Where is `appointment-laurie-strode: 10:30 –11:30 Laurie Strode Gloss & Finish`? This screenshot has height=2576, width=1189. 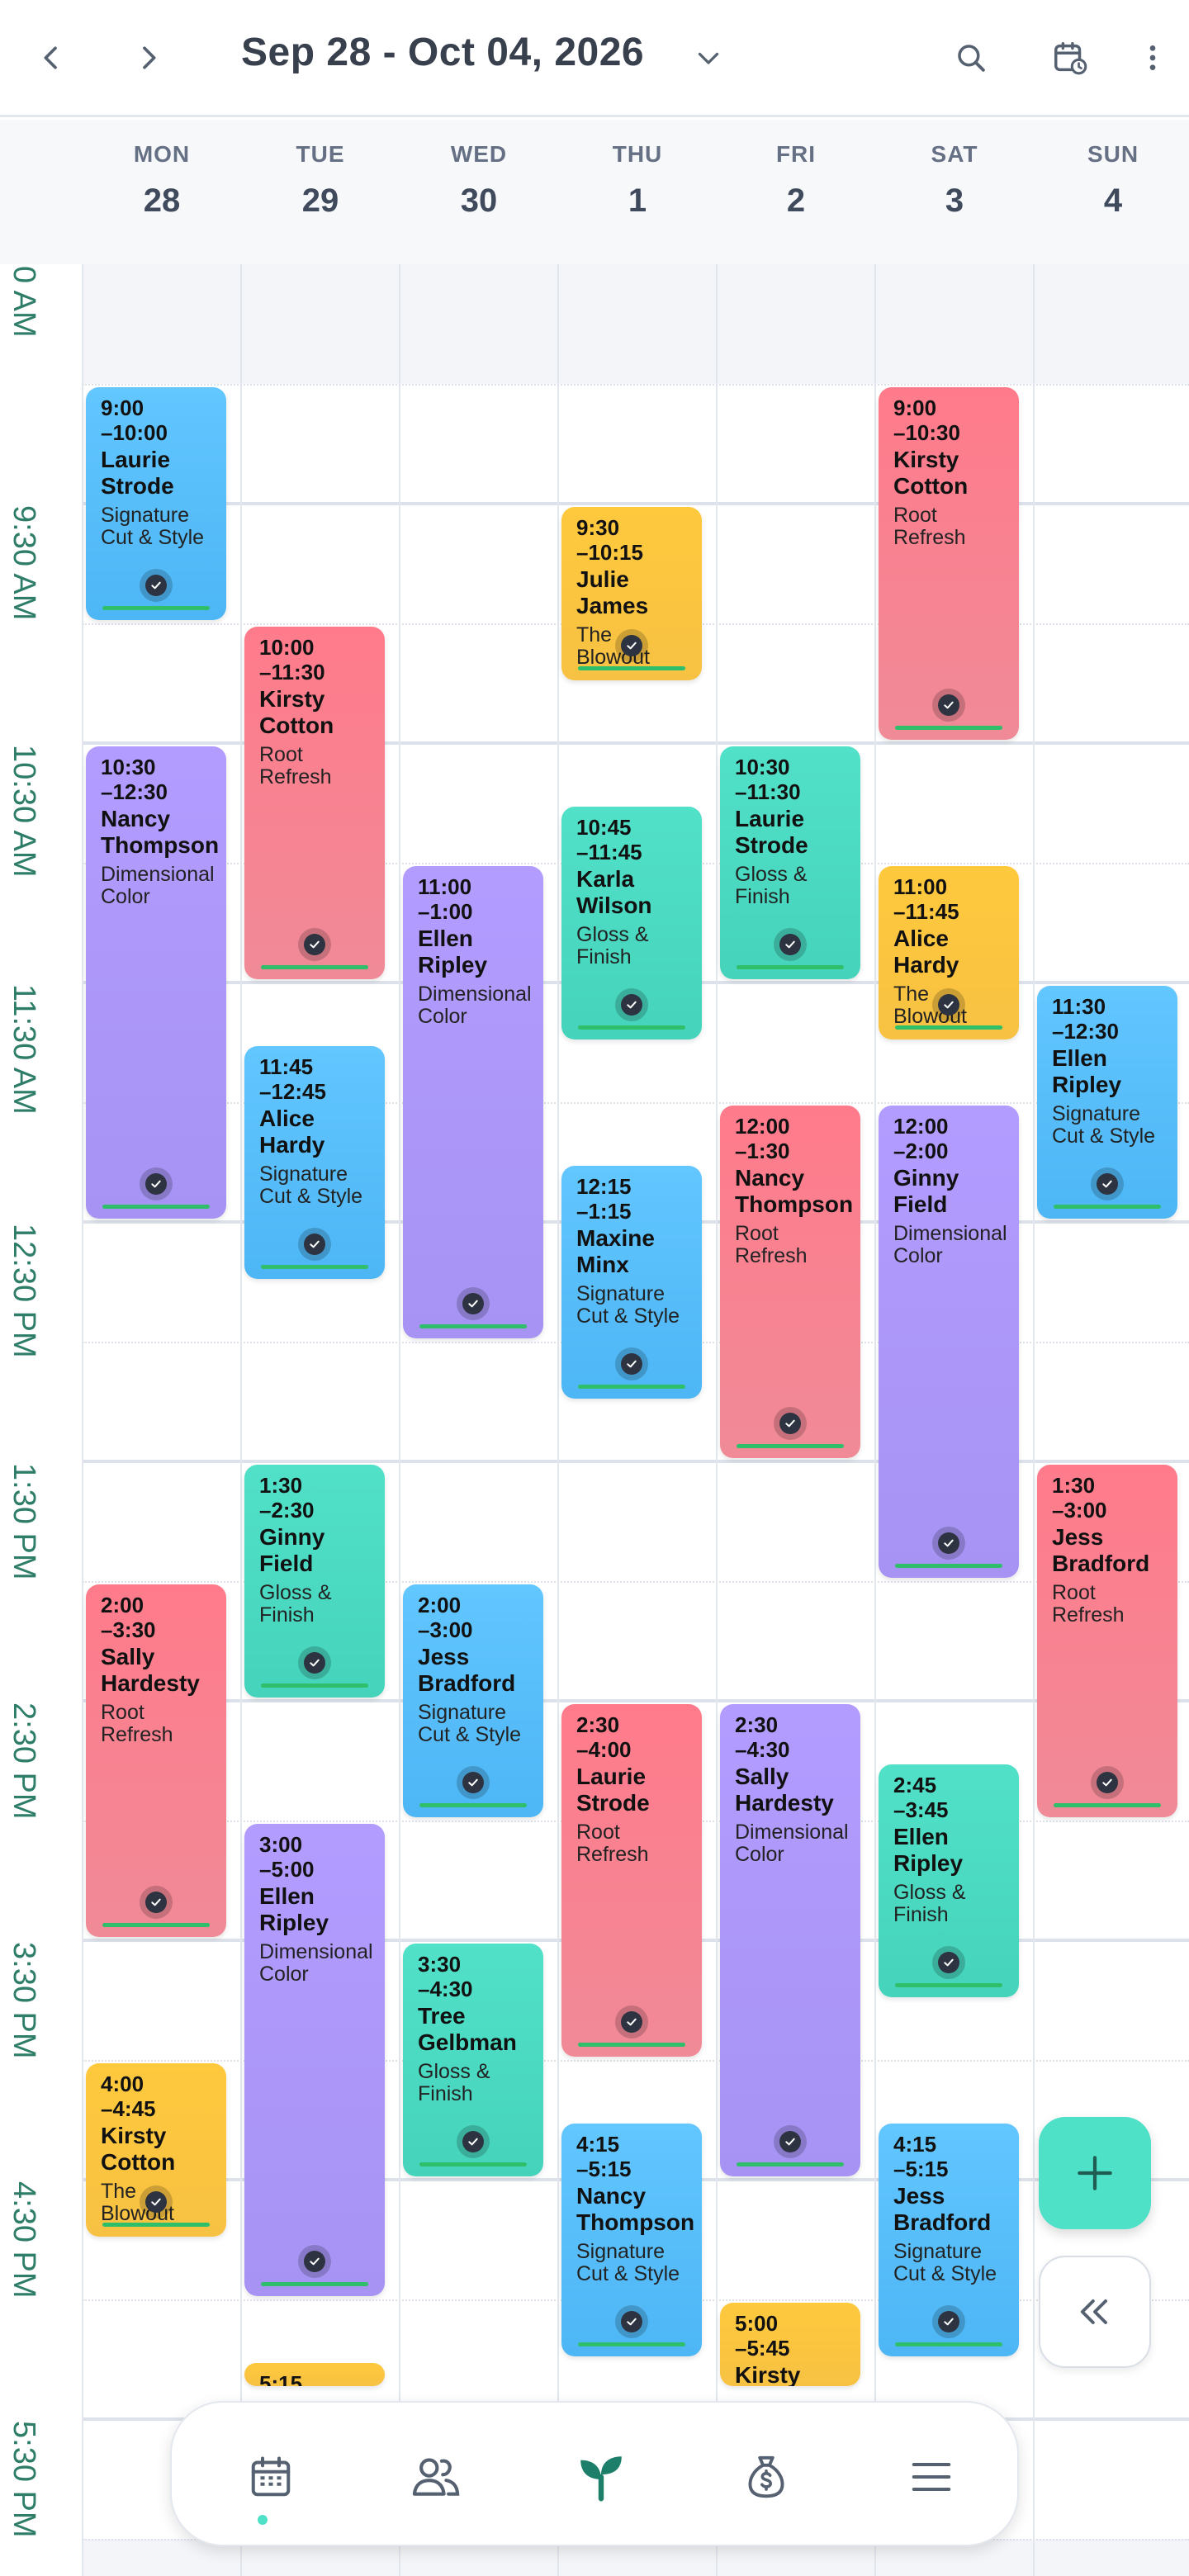 appointment-laurie-strode: 10:30 –11:30 Laurie Strode Gloss & Finish is located at coordinates (790, 862).